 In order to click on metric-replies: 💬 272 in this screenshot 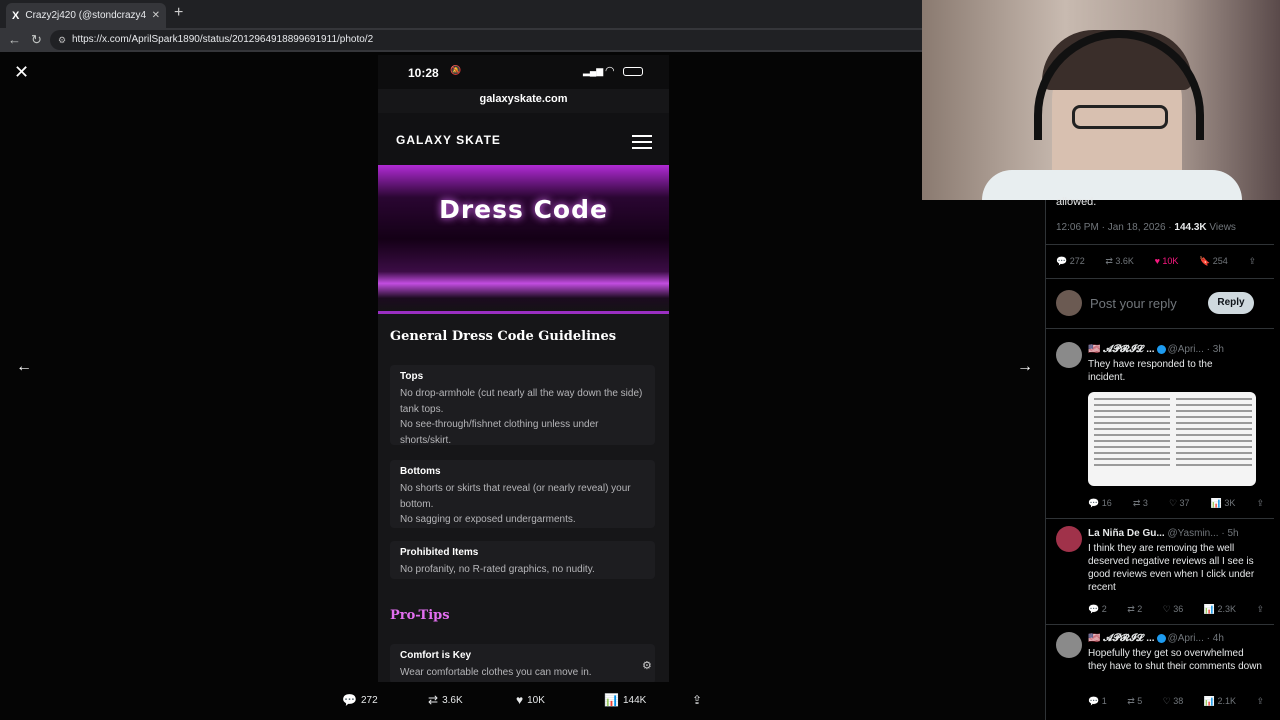, I will do `click(360, 700)`.